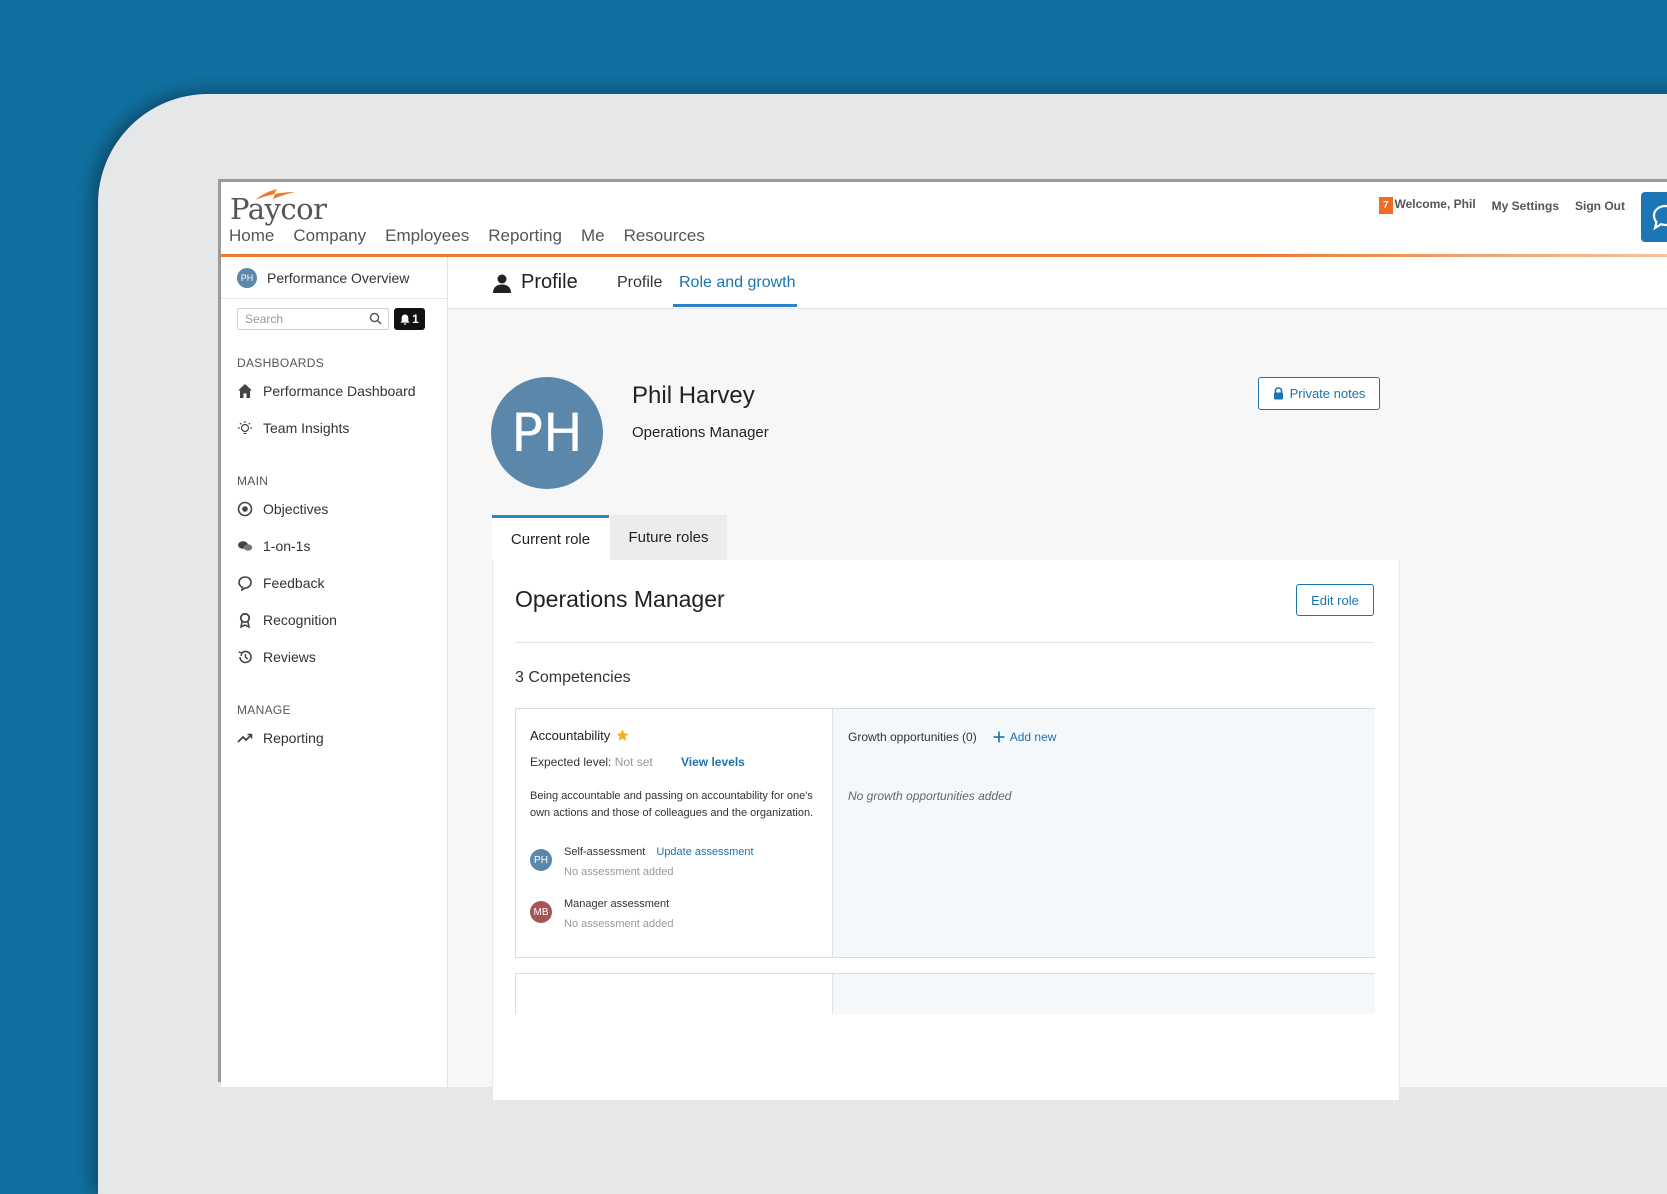 The width and height of the screenshot is (1667, 1194). I want to click on welcome-link: 7 Welcome, Phil, so click(1427, 205).